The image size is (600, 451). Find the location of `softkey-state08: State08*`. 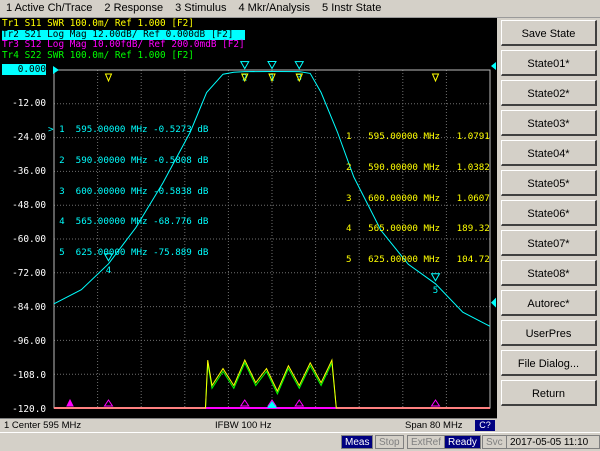

softkey-state08: State08* is located at coordinates (549, 273).